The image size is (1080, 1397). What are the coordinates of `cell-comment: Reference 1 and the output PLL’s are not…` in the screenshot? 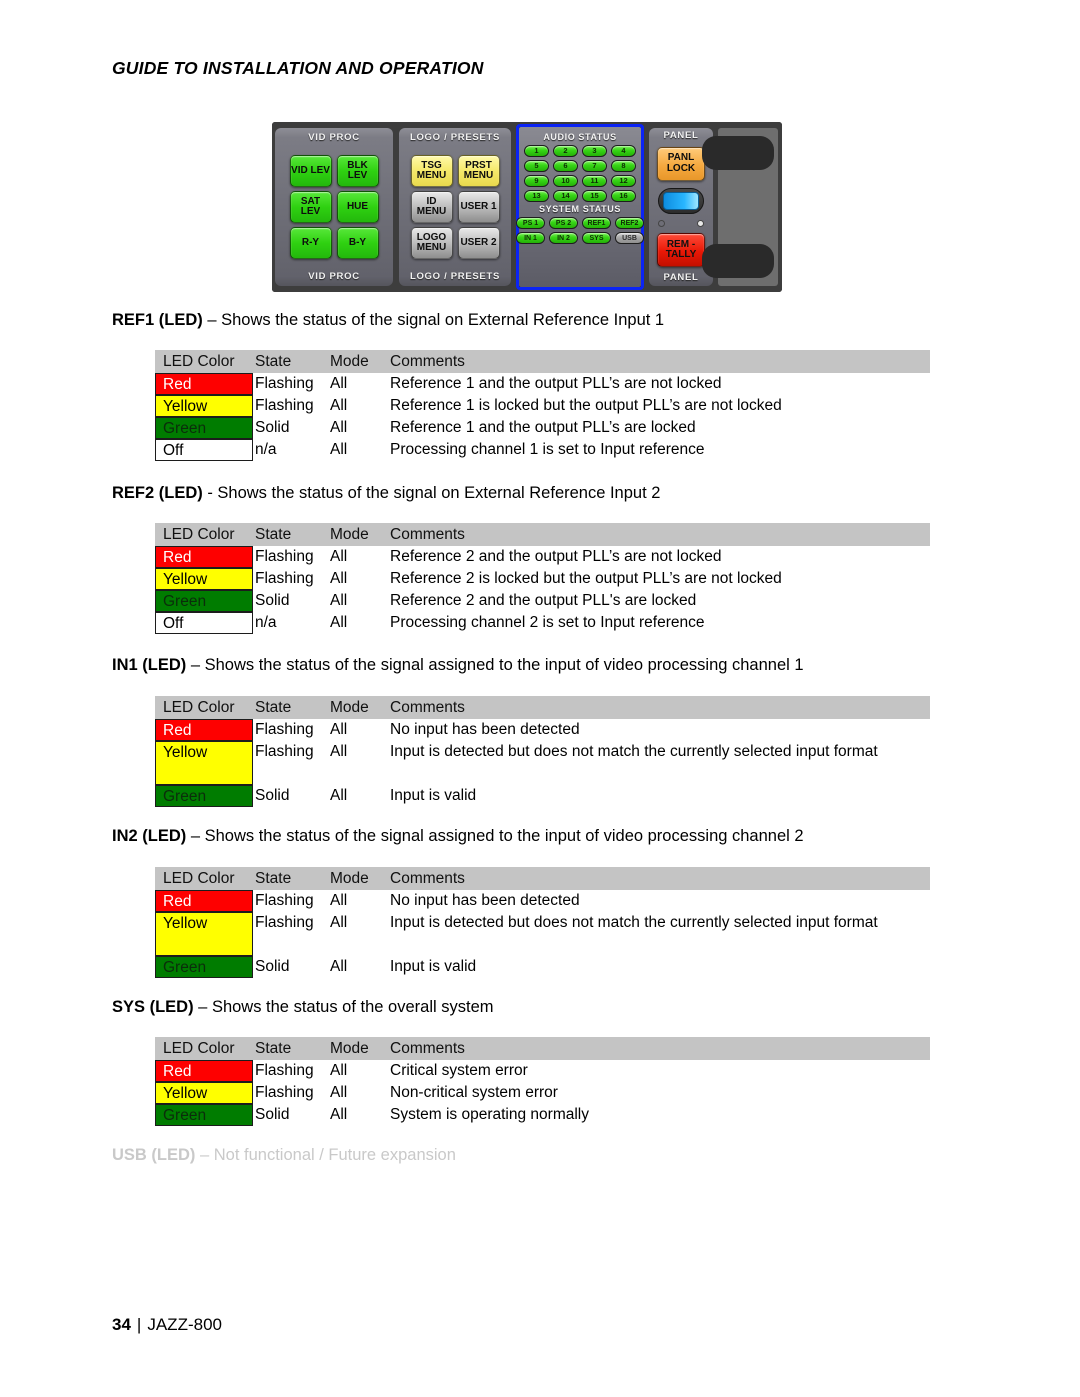 It's located at (556, 383).